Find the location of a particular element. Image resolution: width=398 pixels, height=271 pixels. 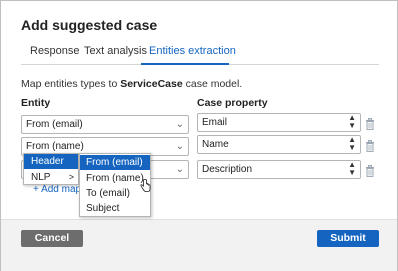

case-property-column-header: Case property is located at coordinates (232, 103).